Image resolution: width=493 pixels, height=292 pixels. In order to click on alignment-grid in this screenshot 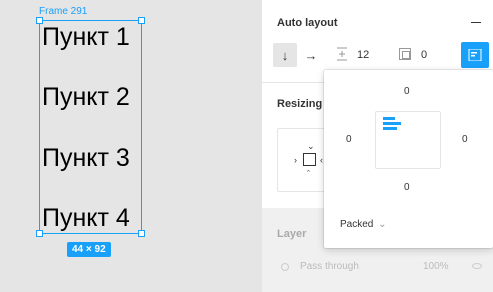, I will do `click(408, 140)`.